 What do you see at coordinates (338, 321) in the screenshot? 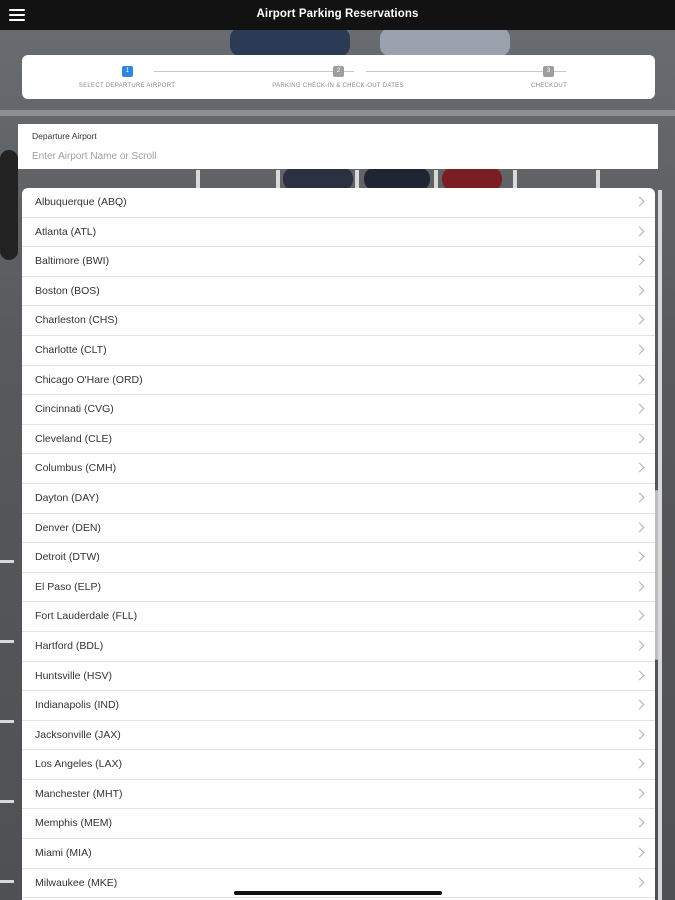
I see `airport-list-item: Charleston (CHS)` at bounding box center [338, 321].